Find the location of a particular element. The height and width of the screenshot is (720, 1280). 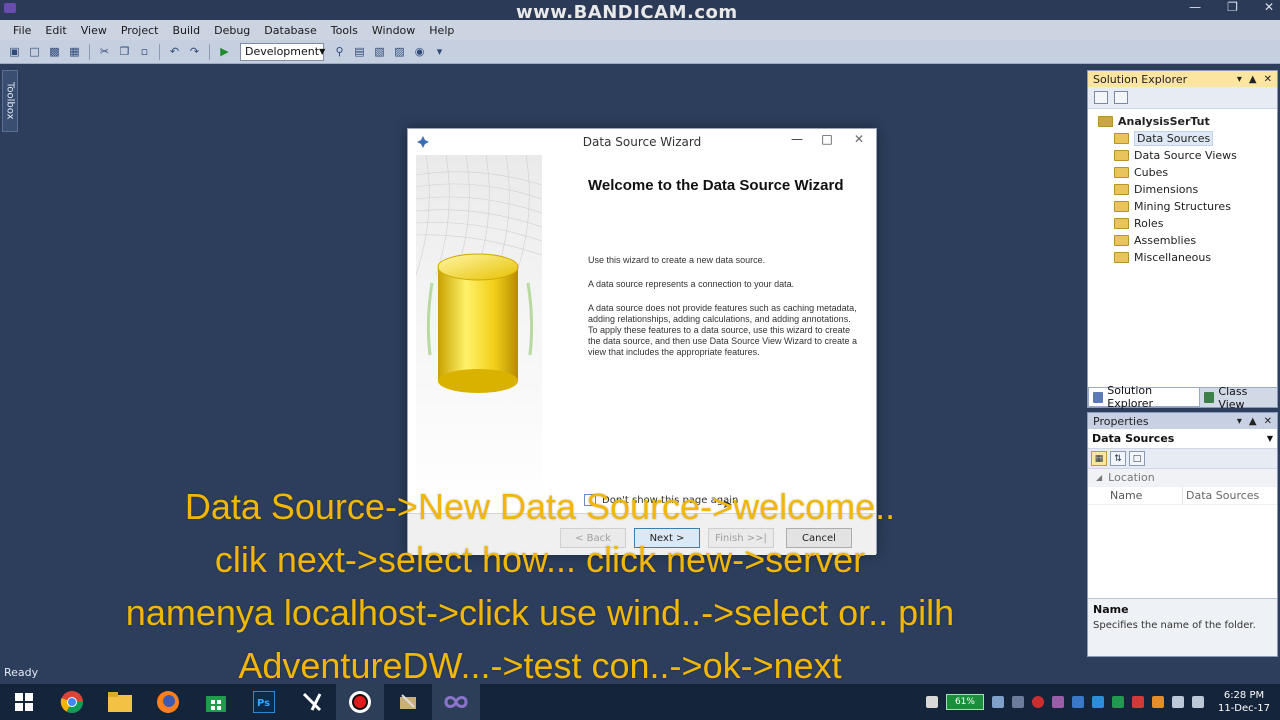

cloud-icon is located at coordinates (1017, 702).